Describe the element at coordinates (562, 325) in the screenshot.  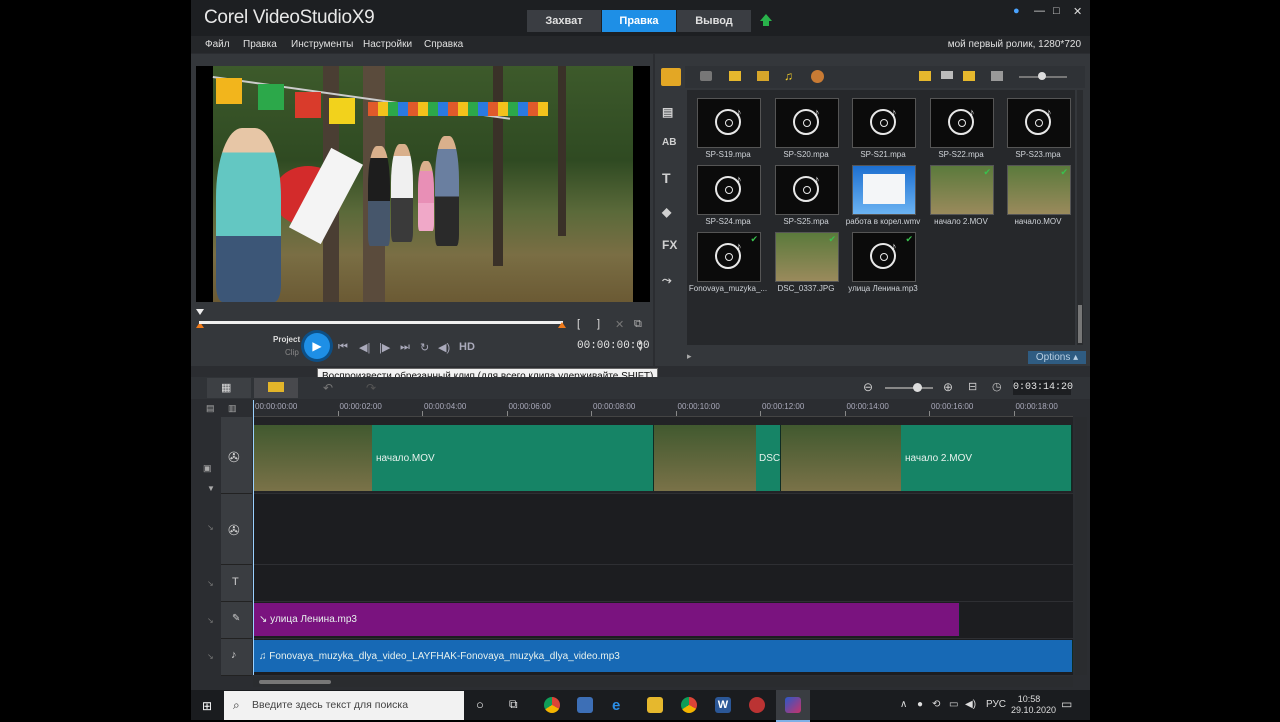
I see `trim-out-marker` at that location.